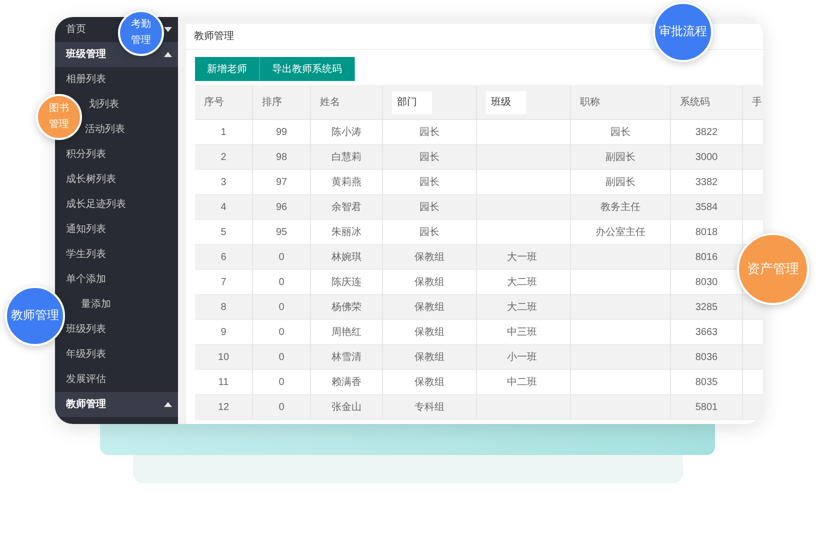 The width and height of the screenshot is (828, 546). Describe the element at coordinates (706, 133) in the screenshot. I see `table-cell-text: 3822` at that location.